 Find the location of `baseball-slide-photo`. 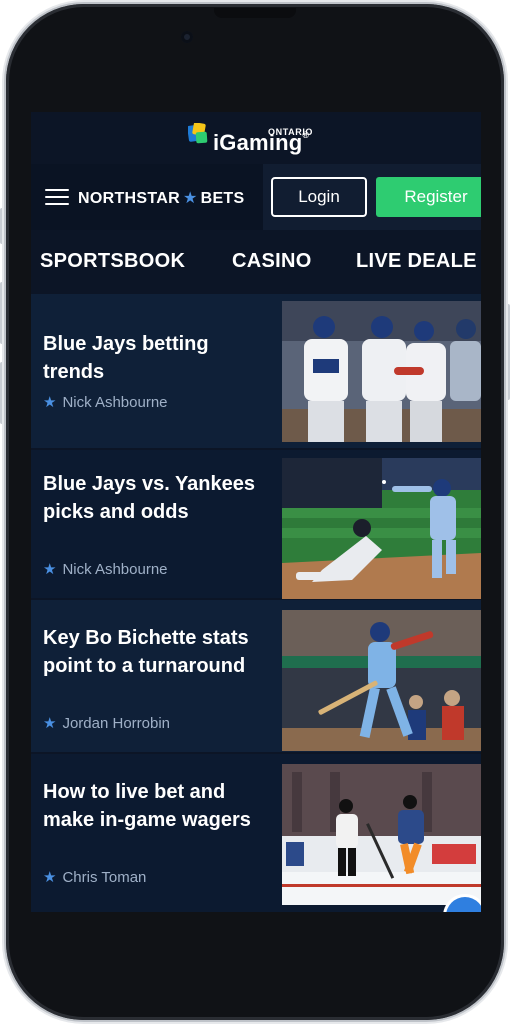

baseball-slide-photo is located at coordinates (381, 528).